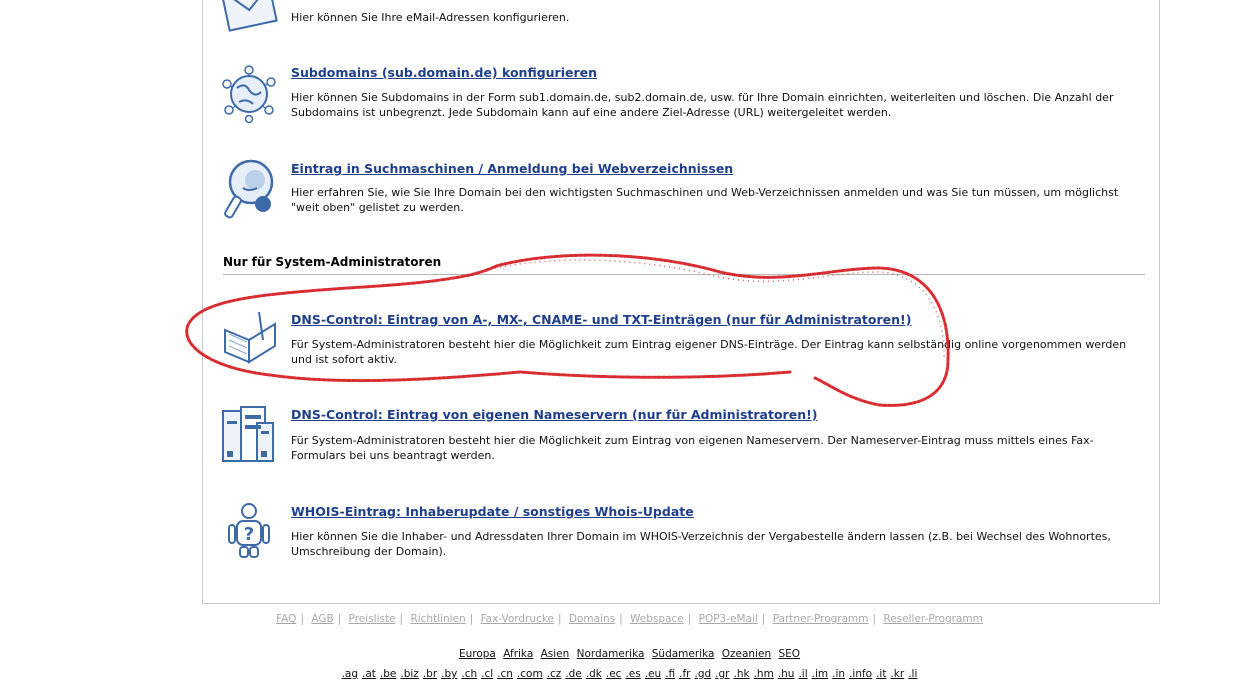 The image size is (1259, 680). Describe the element at coordinates (286, 619) in the screenshot. I see `footer-link-faq: FAQ` at that location.